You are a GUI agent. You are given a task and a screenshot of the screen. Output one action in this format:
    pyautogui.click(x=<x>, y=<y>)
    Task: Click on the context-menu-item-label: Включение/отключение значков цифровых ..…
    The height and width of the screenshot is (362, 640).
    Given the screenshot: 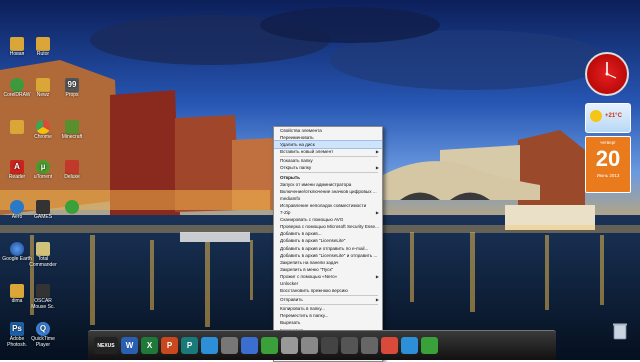 What is the action you would take?
    pyautogui.click(x=328, y=191)
    